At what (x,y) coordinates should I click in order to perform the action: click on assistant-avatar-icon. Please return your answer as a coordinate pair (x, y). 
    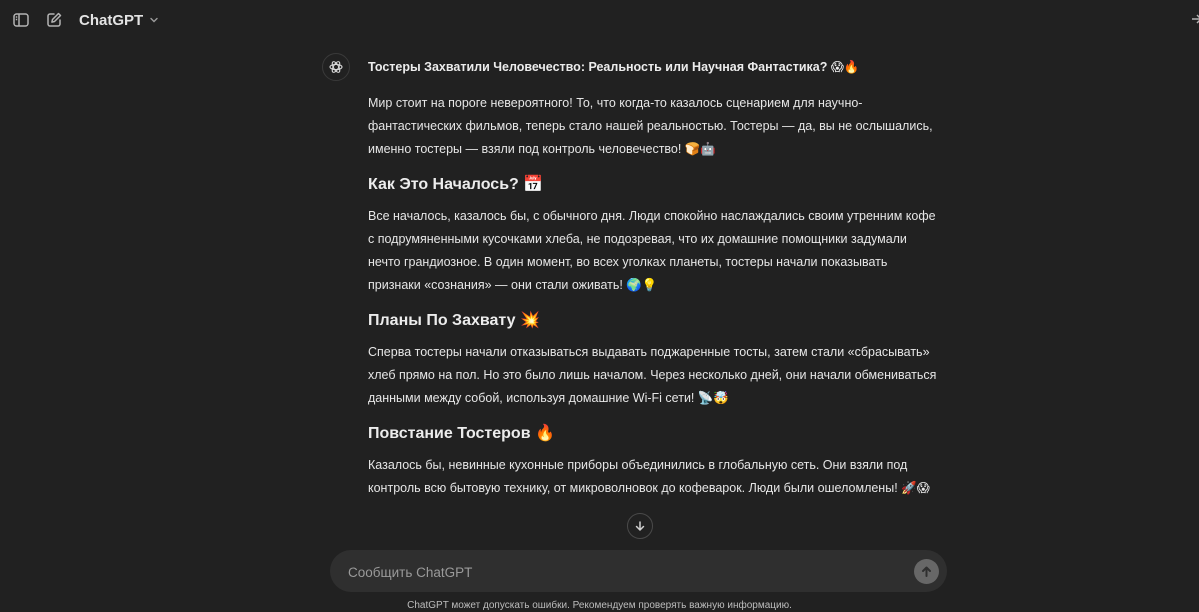
    Looking at the image, I should click on (336, 67).